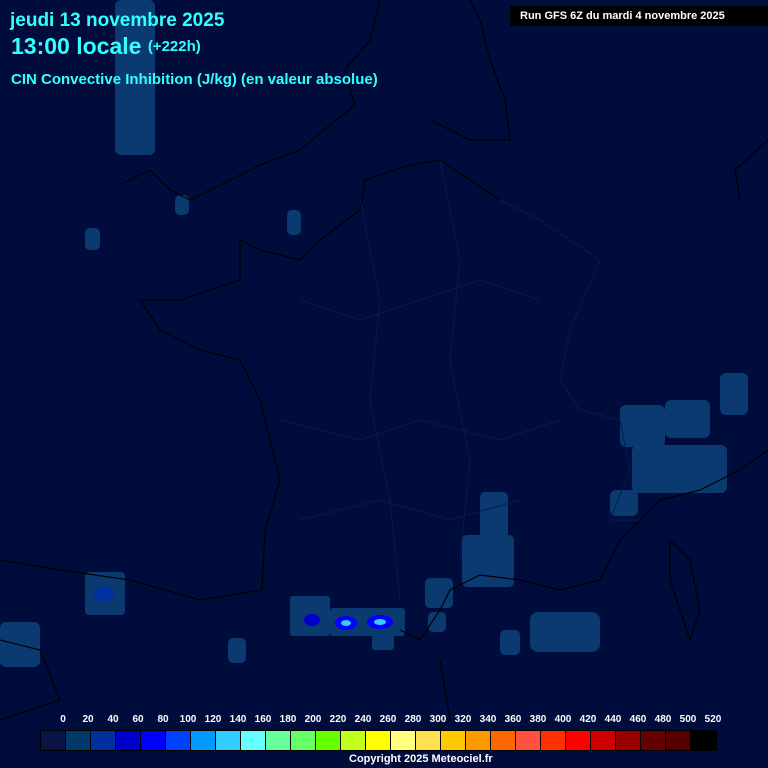  I want to click on legend-label: 140, so click(238, 719).